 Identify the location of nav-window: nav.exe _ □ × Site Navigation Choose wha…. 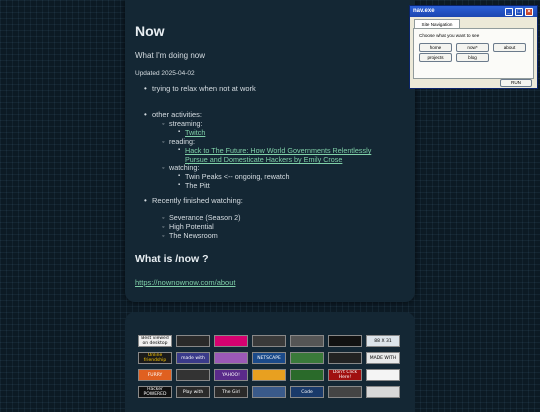
(473, 47).